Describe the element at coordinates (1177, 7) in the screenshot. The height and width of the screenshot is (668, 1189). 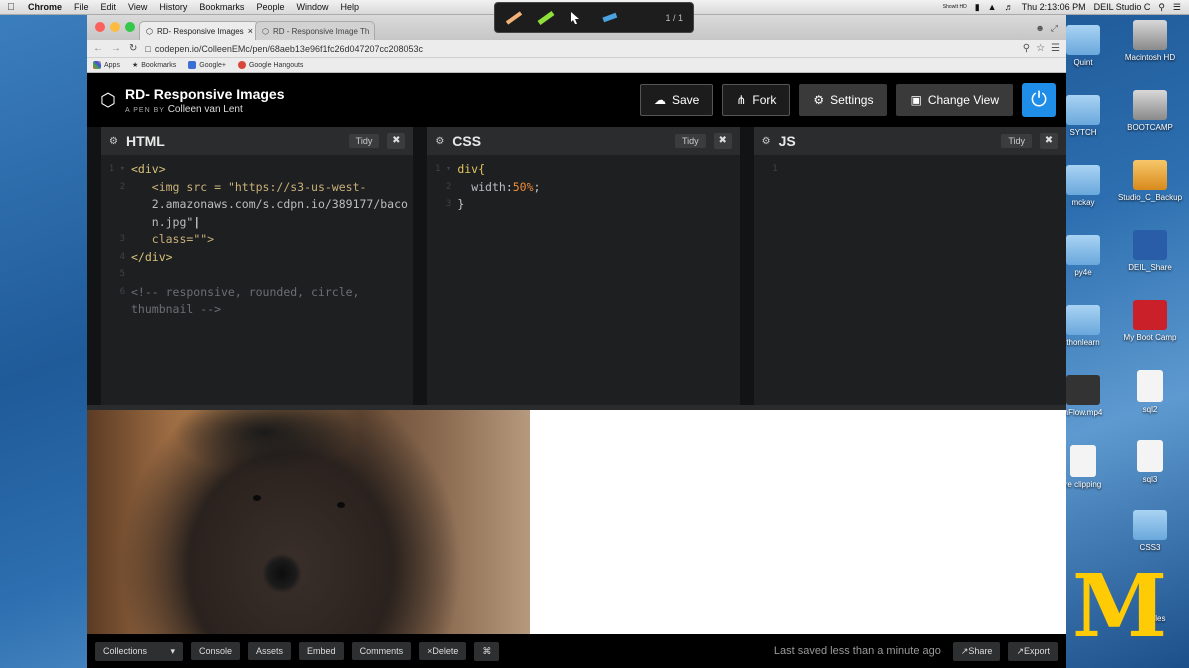
I see `list-icon: ☰` at that location.